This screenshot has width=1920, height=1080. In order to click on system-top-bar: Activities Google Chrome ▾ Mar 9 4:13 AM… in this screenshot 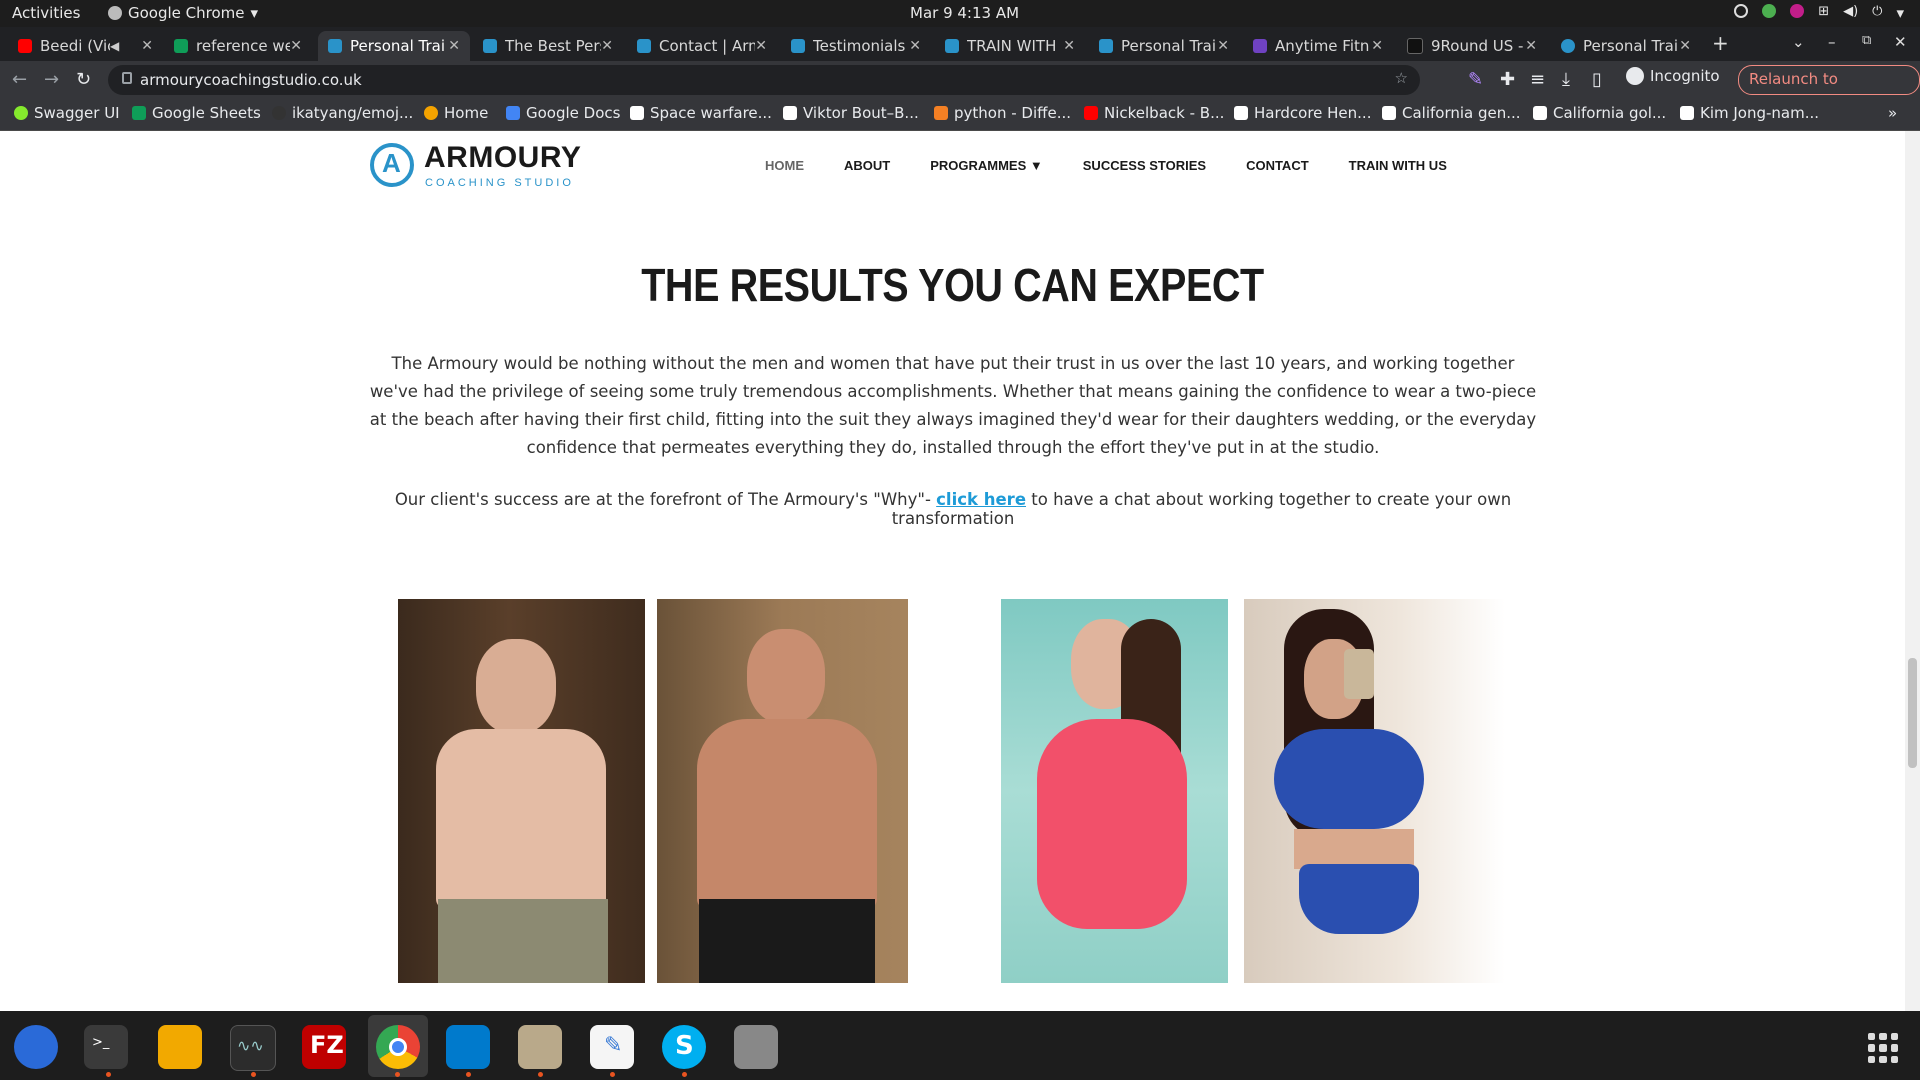, I will do `click(960, 13)`.